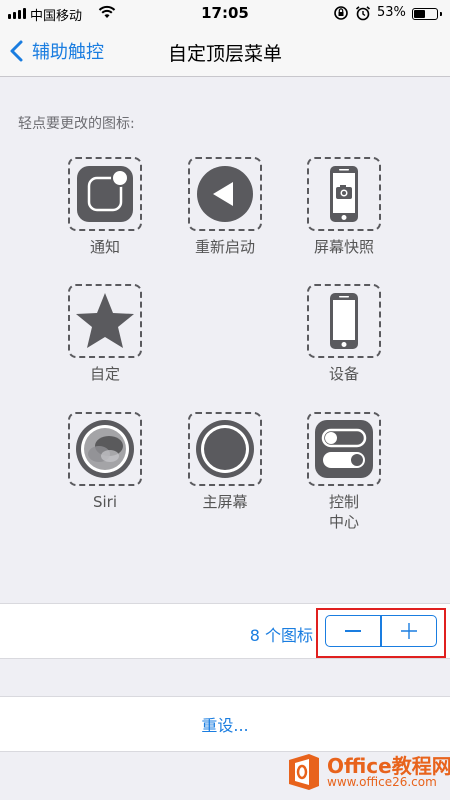 The image size is (450, 800). I want to click on notification-icon, so click(105, 194).